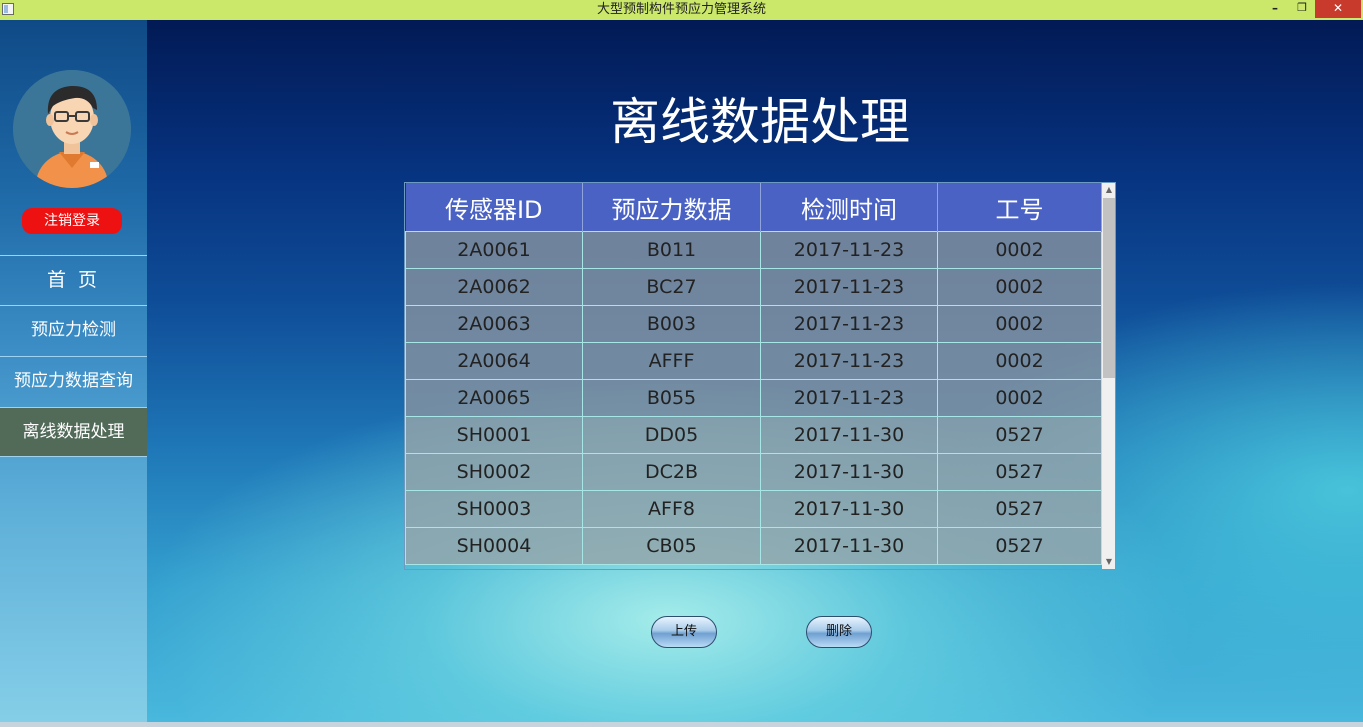 The width and height of the screenshot is (1363, 727). What do you see at coordinates (72, 221) in the screenshot?
I see `logout-button: 注销登录` at bounding box center [72, 221].